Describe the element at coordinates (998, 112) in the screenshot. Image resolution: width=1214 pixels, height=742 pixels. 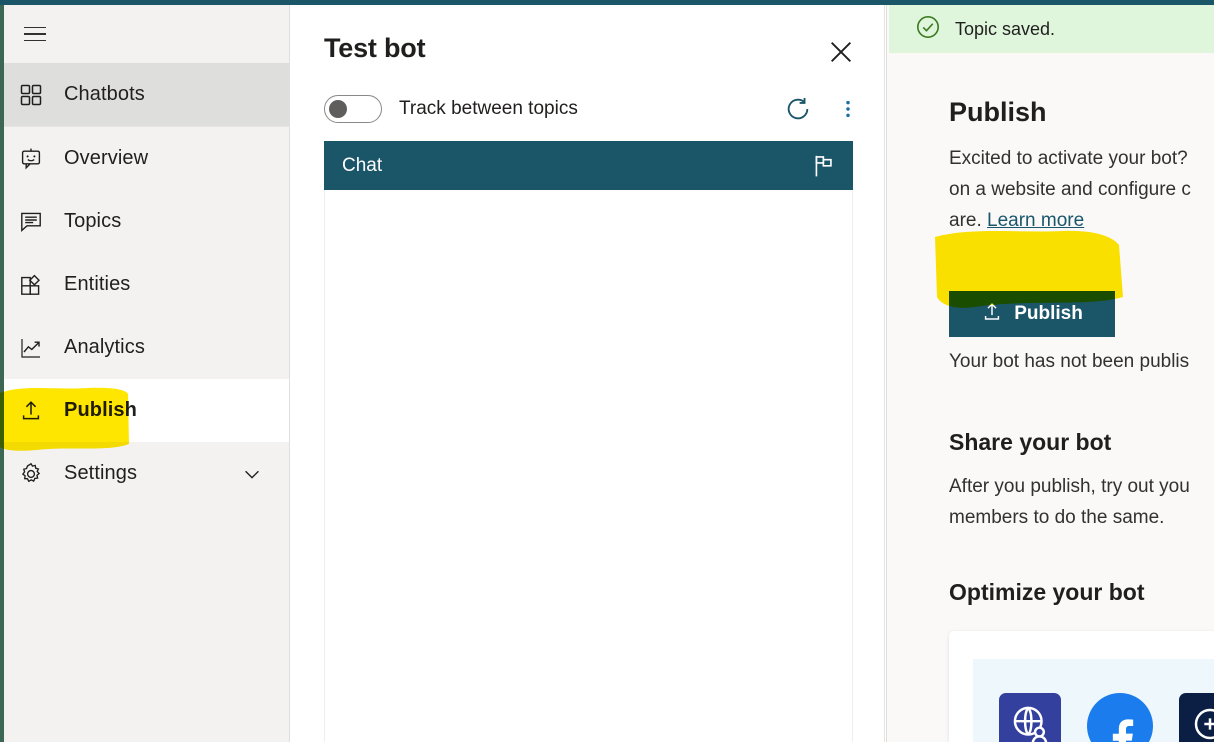
I see `publish-heading: Publish` at that location.